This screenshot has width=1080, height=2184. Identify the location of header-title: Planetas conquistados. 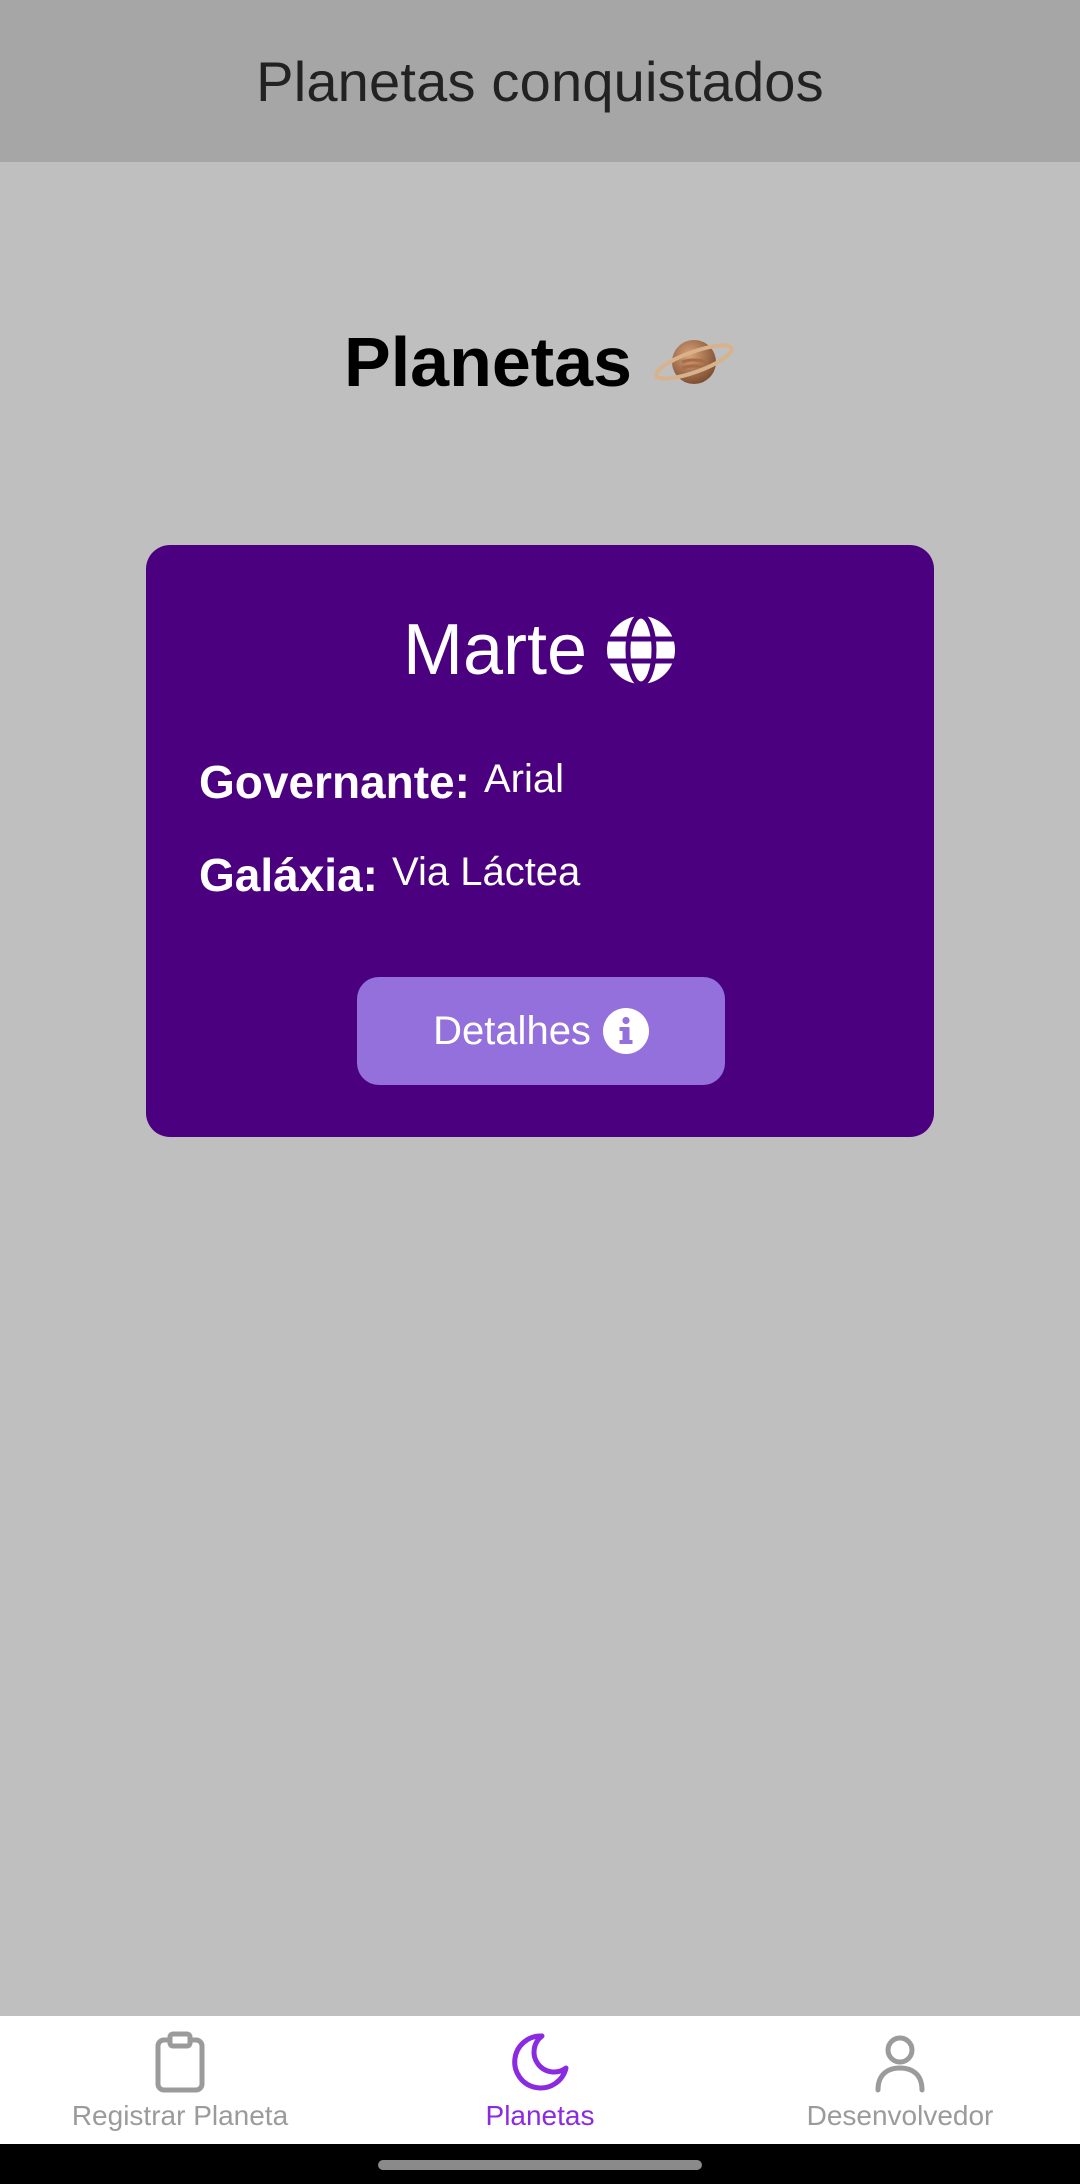
(540, 81).